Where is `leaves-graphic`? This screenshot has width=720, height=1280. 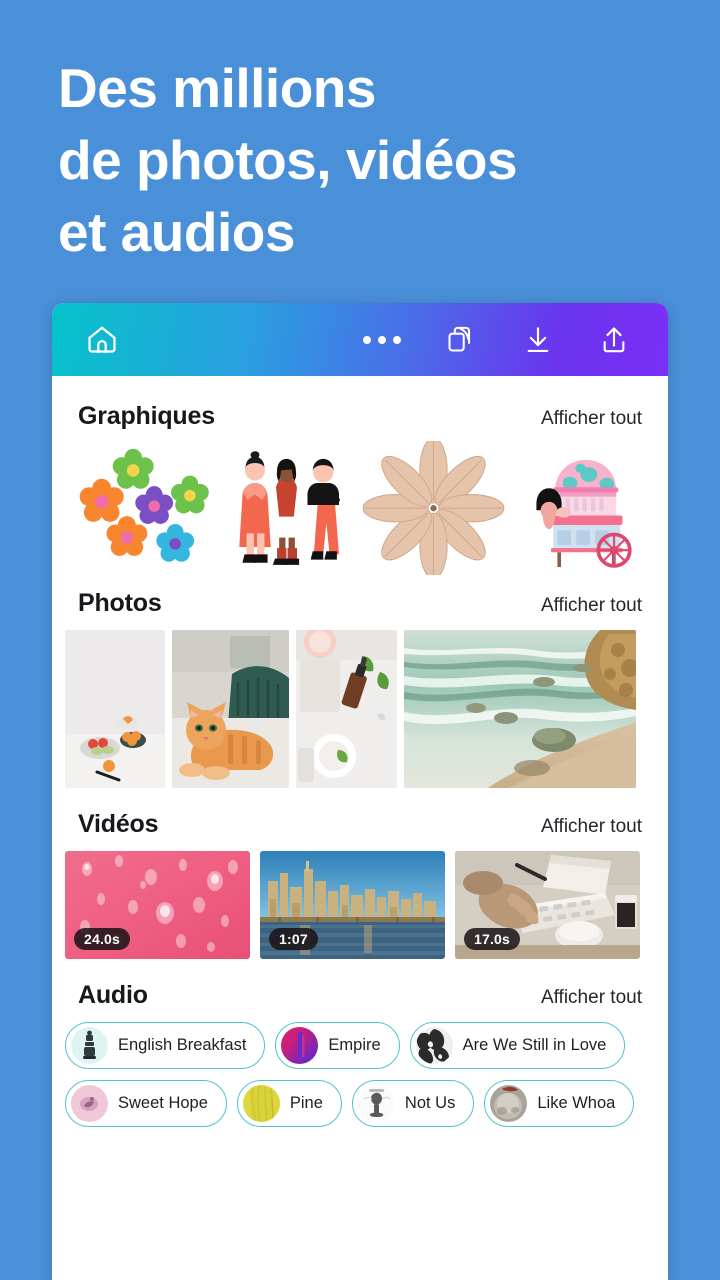
leaves-graphic is located at coordinates (433, 508).